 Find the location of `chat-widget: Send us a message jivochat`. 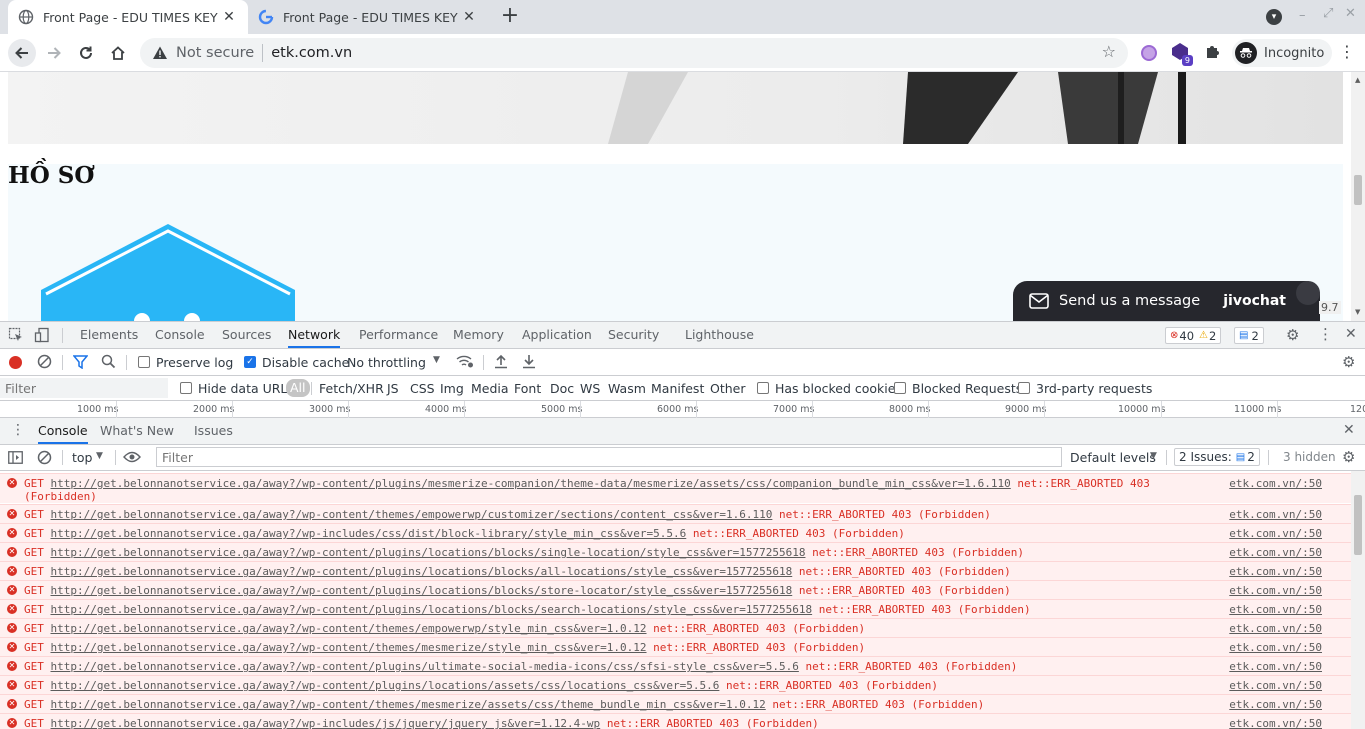

chat-widget: Send us a message jivochat is located at coordinates (1166, 301).